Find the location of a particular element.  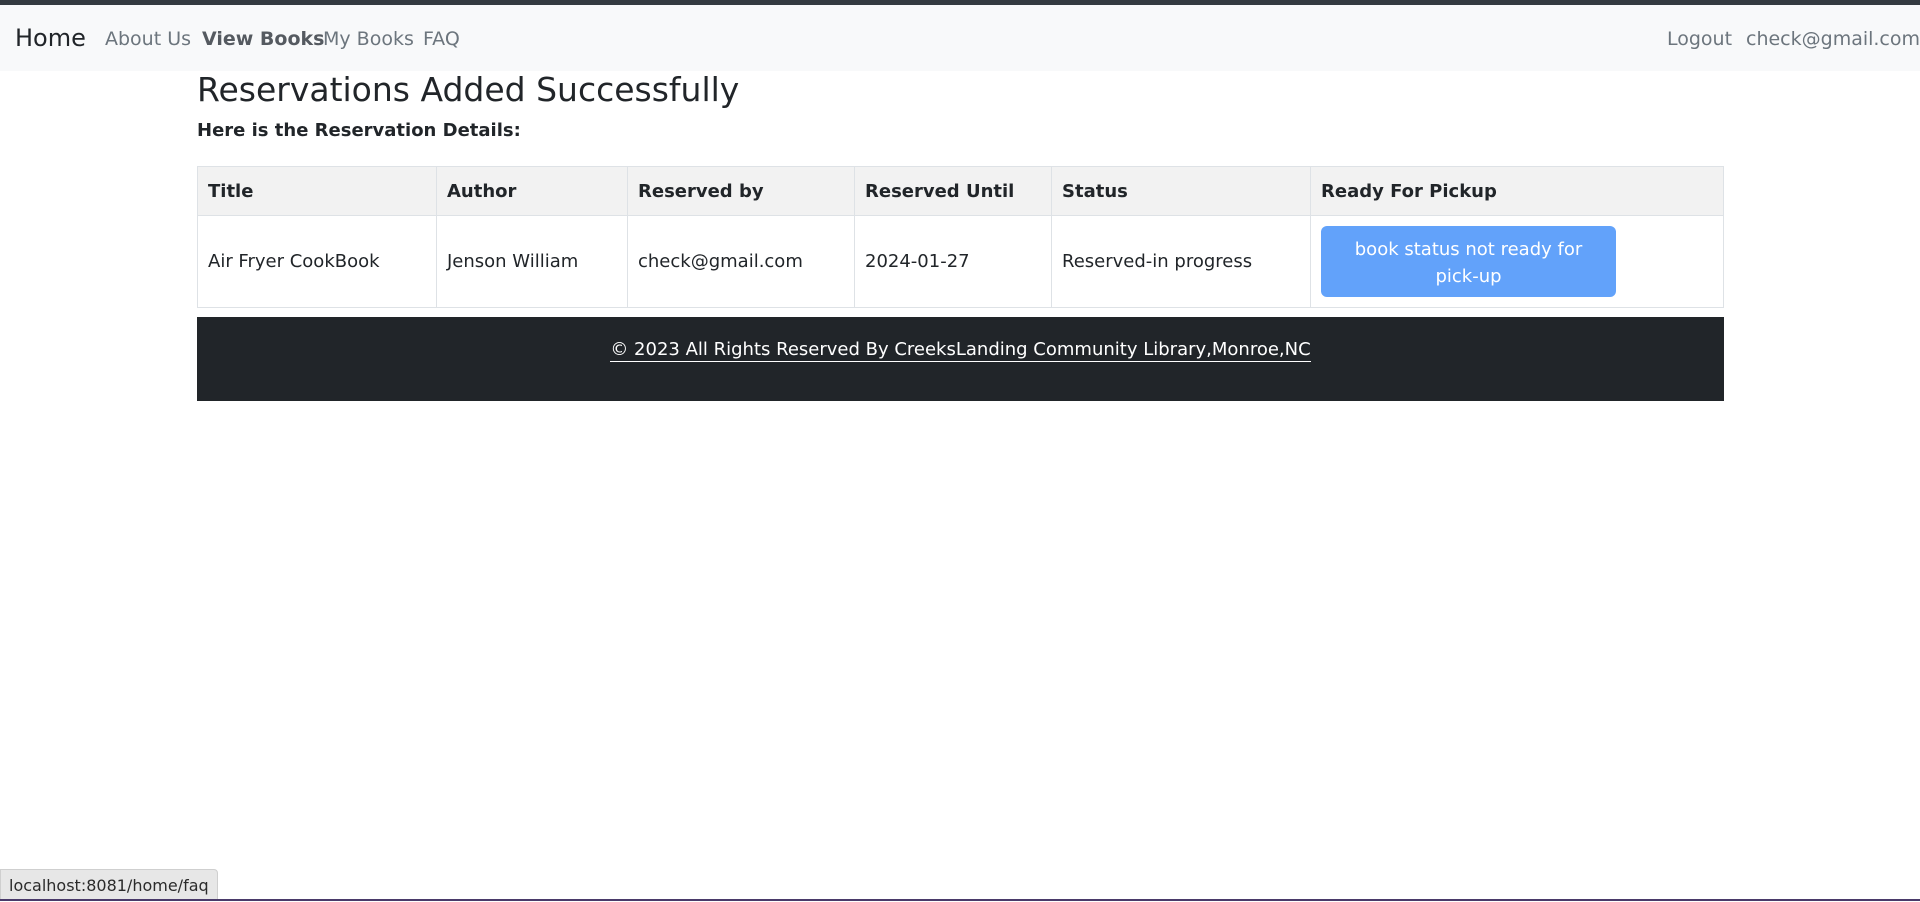

pickup-status-button: book status not ready for pick-up is located at coordinates (1468, 261).